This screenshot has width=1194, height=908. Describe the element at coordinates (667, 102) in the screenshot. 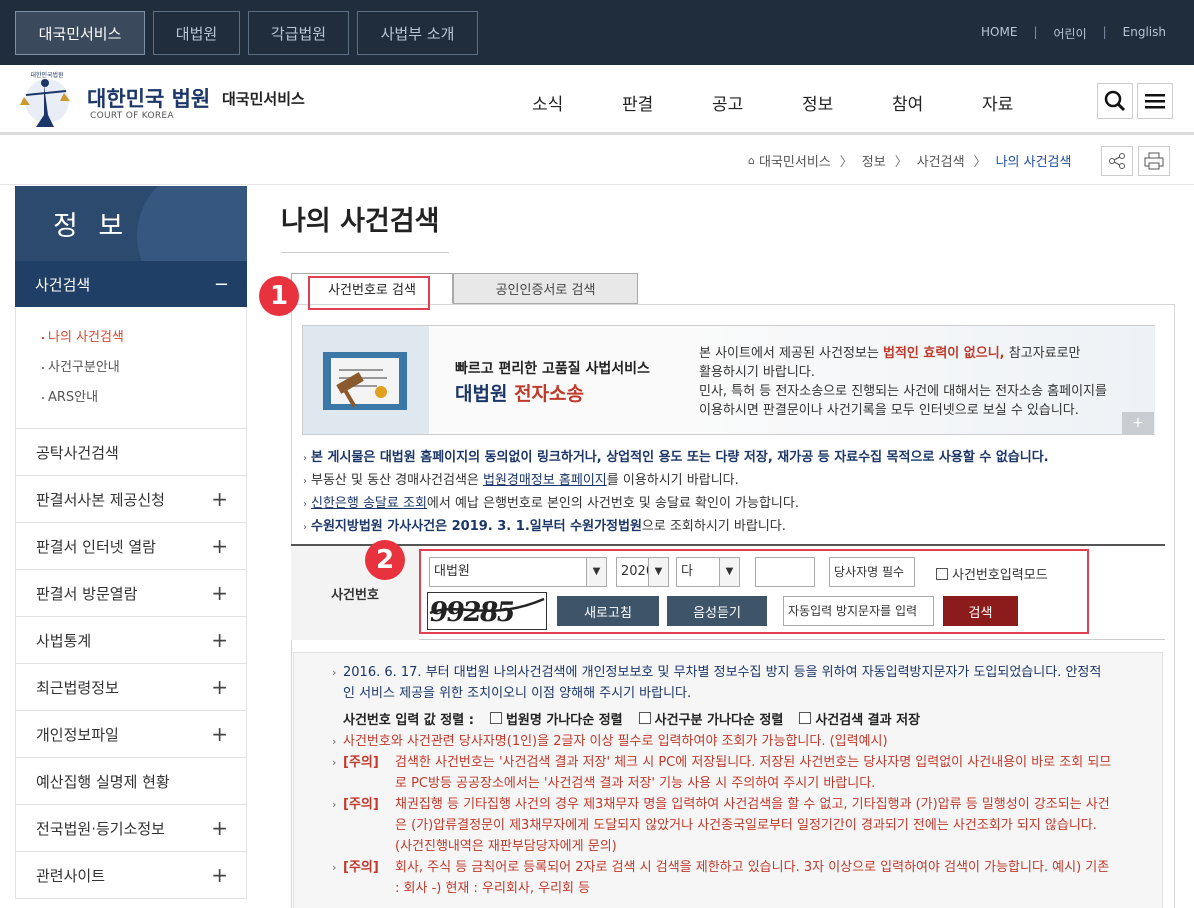

I see `nav-judgments: 판결` at that location.